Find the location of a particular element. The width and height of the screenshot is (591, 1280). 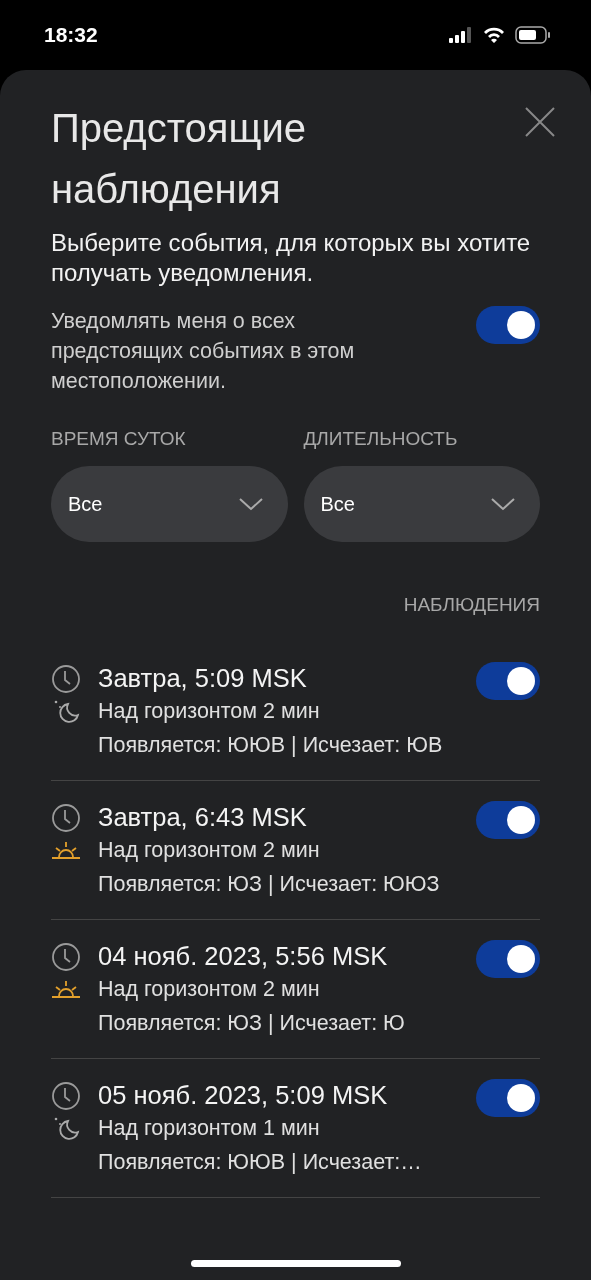

status-time: 18:32 is located at coordinates (71, 35).